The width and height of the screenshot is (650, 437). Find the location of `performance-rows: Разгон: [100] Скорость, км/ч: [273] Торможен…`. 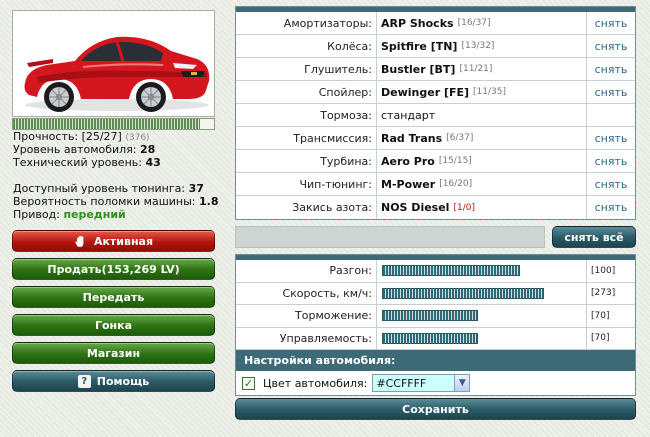

performance-rows: Разгон: [100] Скорость, км/ч: [273] Торможен… is located at coordinates (435, 305).